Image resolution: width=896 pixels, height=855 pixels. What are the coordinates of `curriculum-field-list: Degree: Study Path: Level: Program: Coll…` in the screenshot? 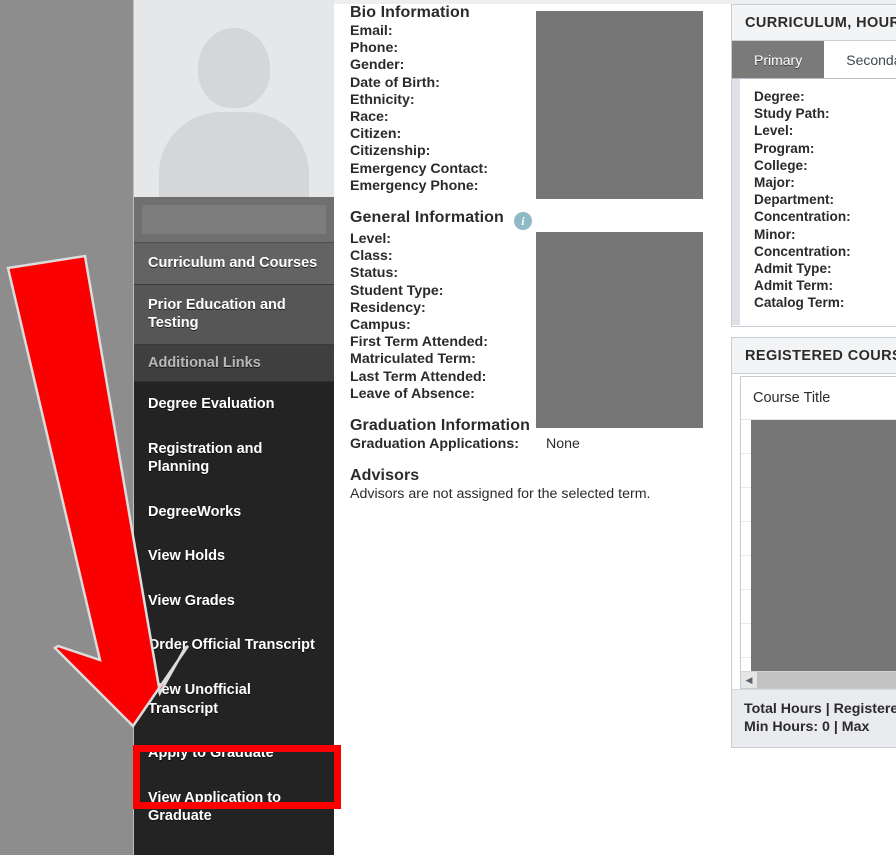 It's located at (818, 200).